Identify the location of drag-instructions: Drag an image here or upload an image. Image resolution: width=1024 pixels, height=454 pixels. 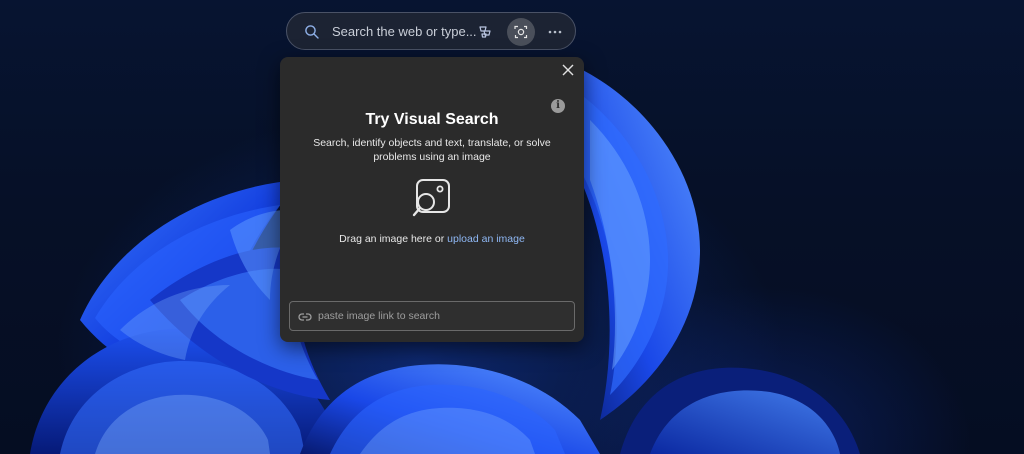
(432, 239).